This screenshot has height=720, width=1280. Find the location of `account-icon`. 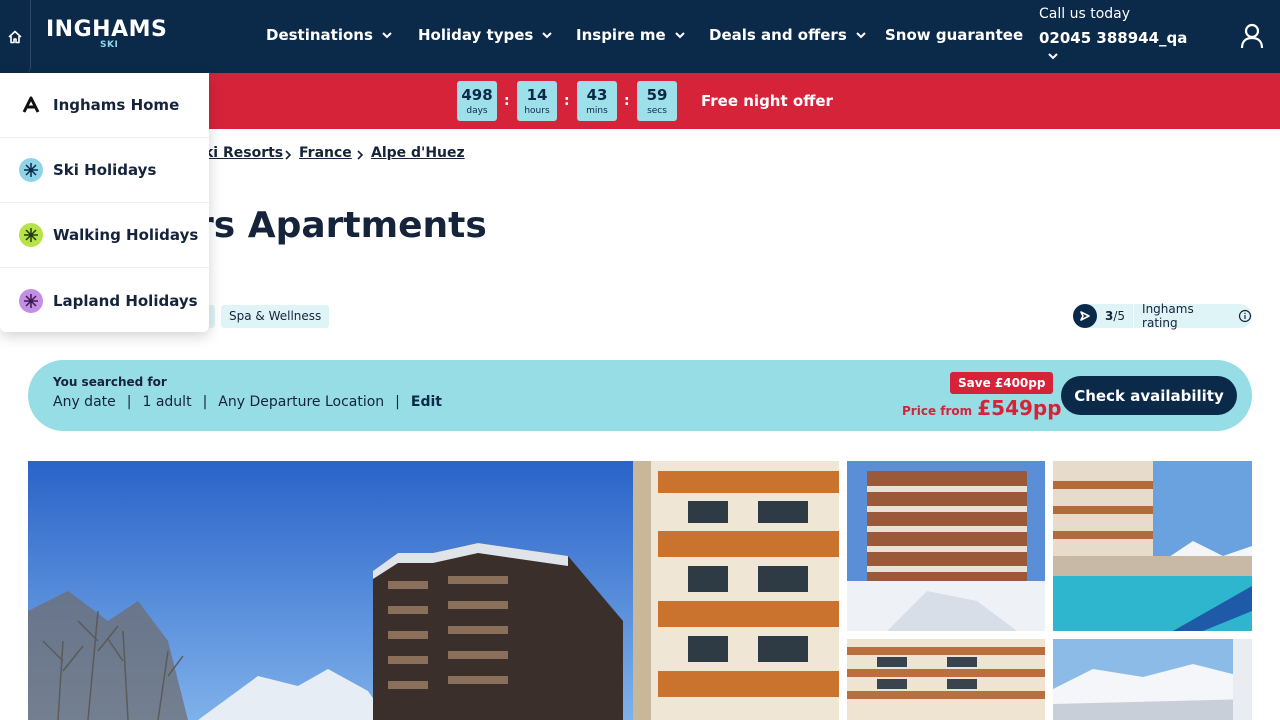

account-icon is located at coordinates (1252, 36).